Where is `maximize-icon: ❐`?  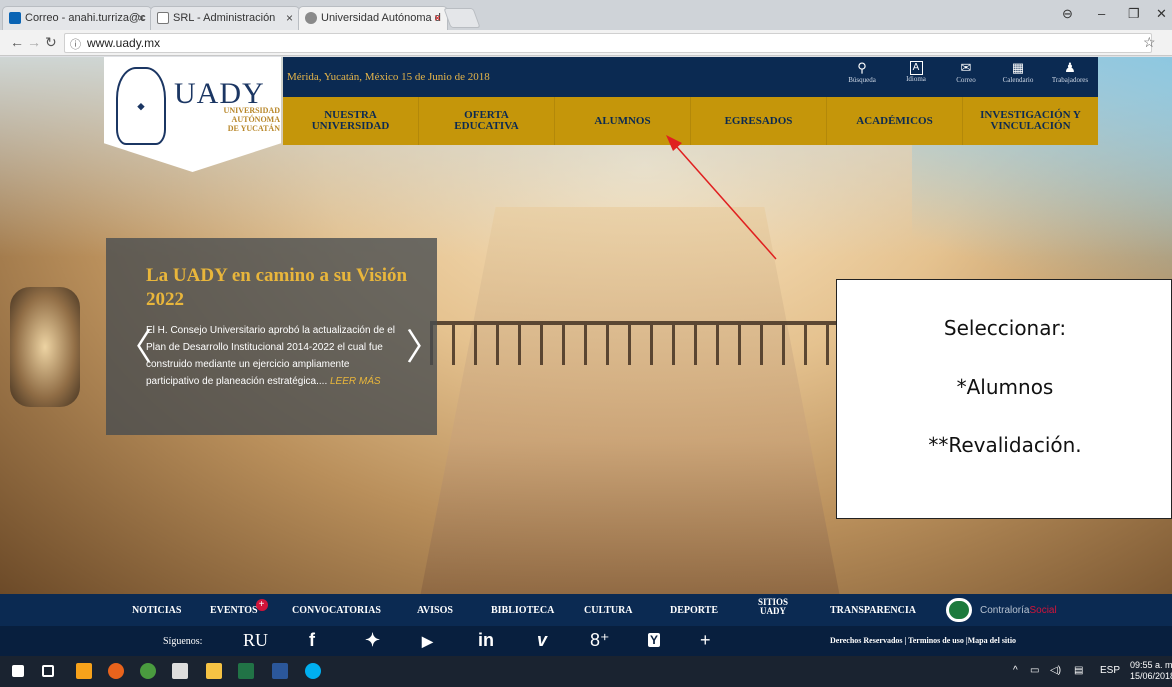 maximize-icon: ❐ is located at coordinates (1134, 14).